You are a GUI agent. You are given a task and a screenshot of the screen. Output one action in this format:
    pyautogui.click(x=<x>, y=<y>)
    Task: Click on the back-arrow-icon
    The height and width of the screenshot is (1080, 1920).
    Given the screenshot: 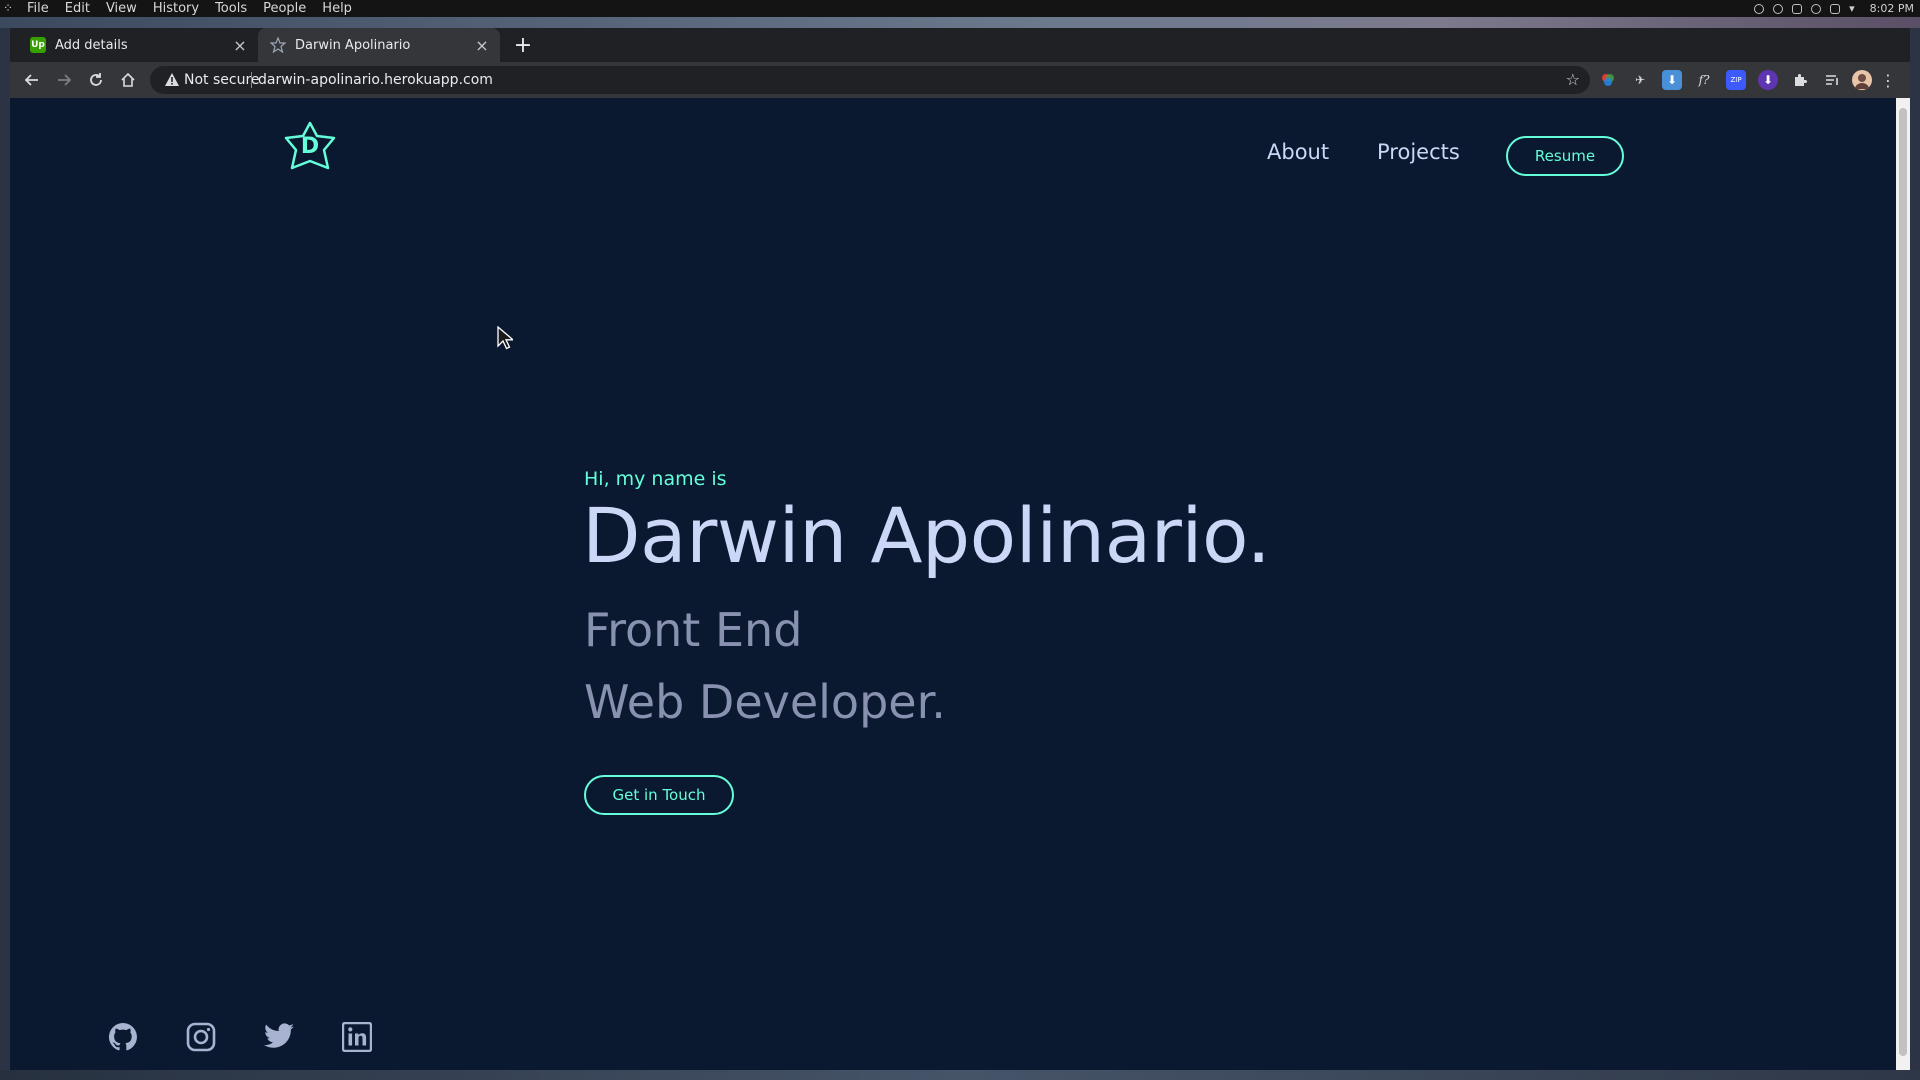 What is the action you would take?
    pyautogui.click(x=31, y=80)
    